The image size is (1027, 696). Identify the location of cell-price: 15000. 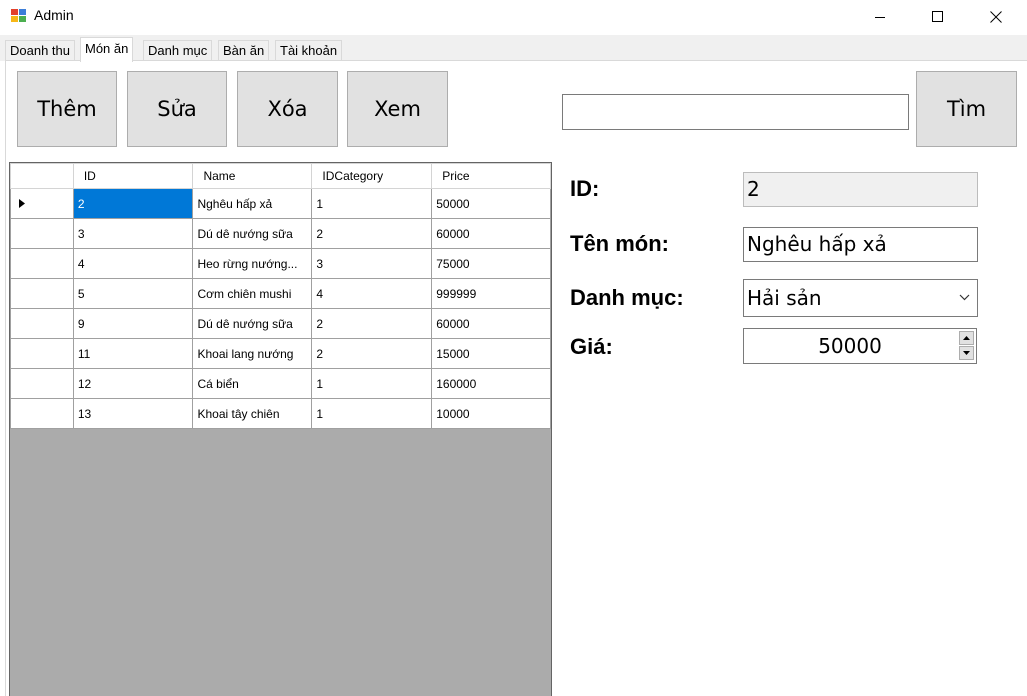
(491, 353).